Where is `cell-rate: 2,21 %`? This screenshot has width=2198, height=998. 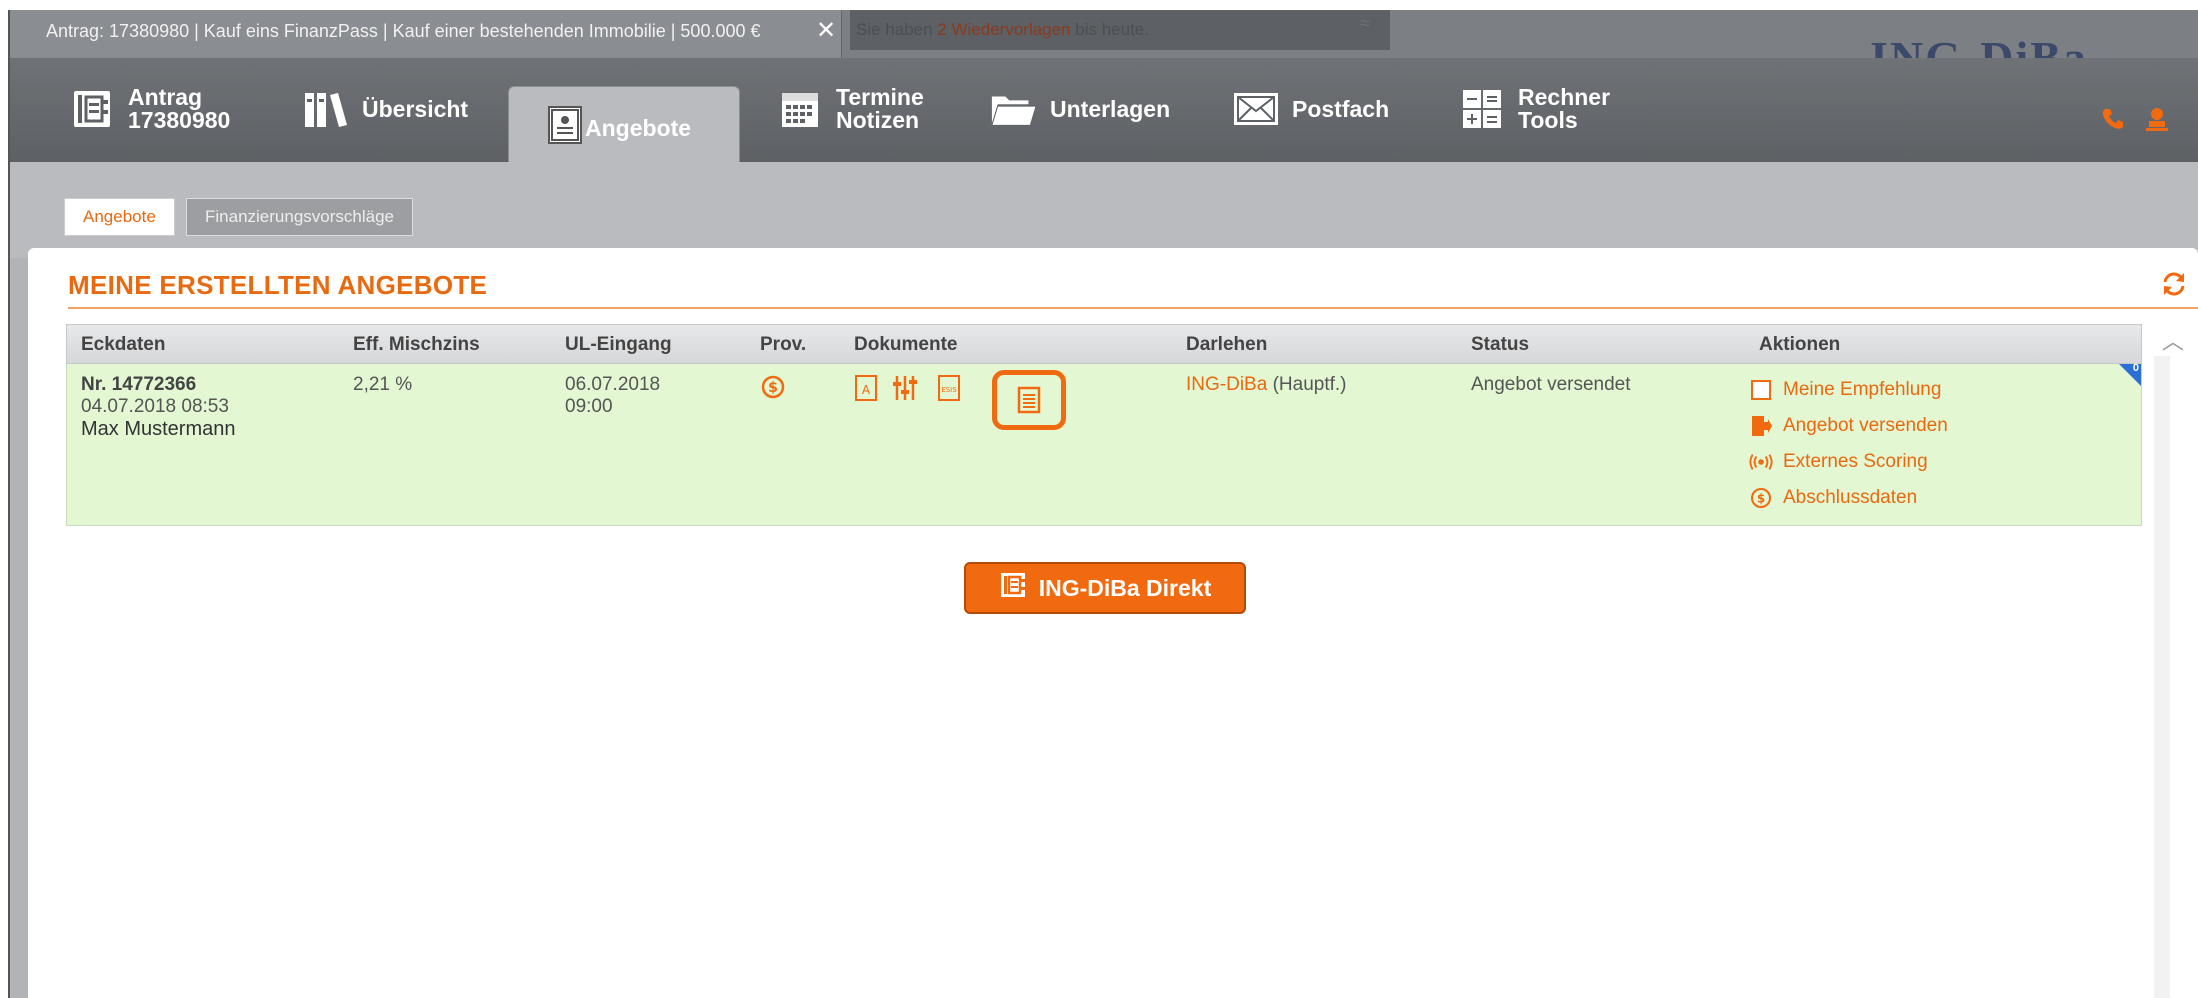
cell-rate: 2,21 % is located at coordinates (383, 384).